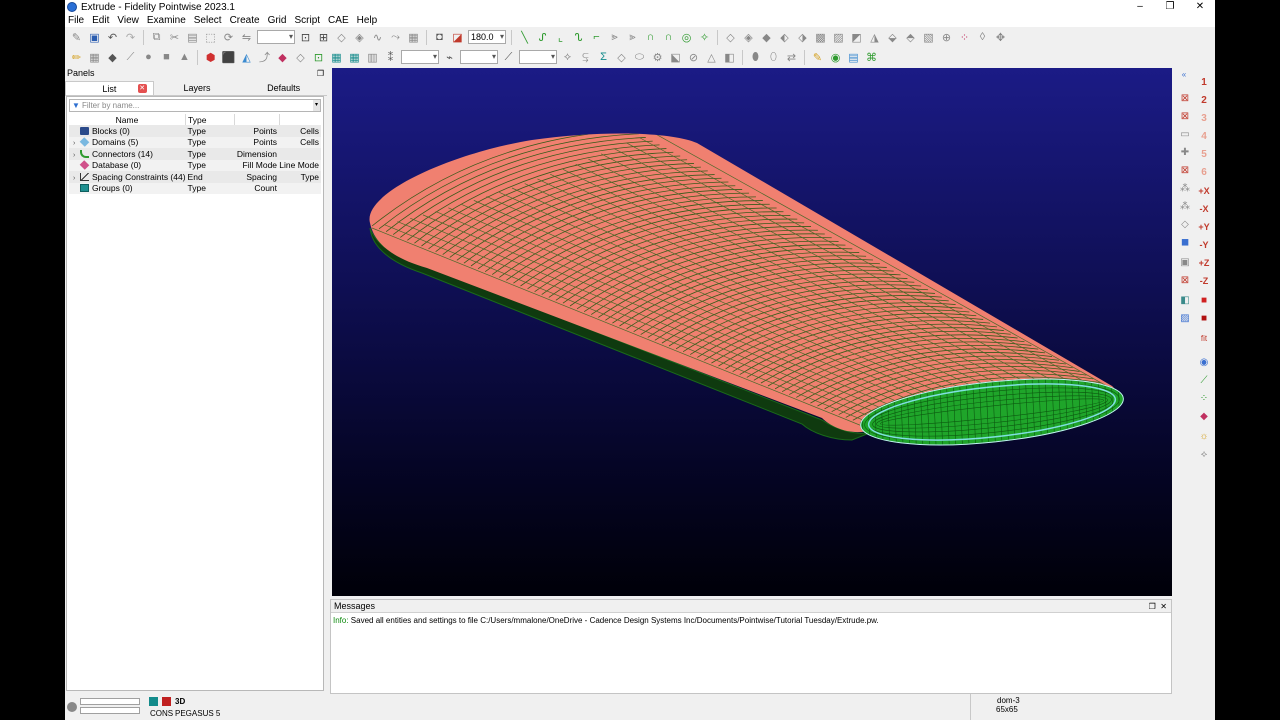 The height and width of the screenshot is (720, 1280). I want to click on restore-button: ❐, so click(1170, 7).